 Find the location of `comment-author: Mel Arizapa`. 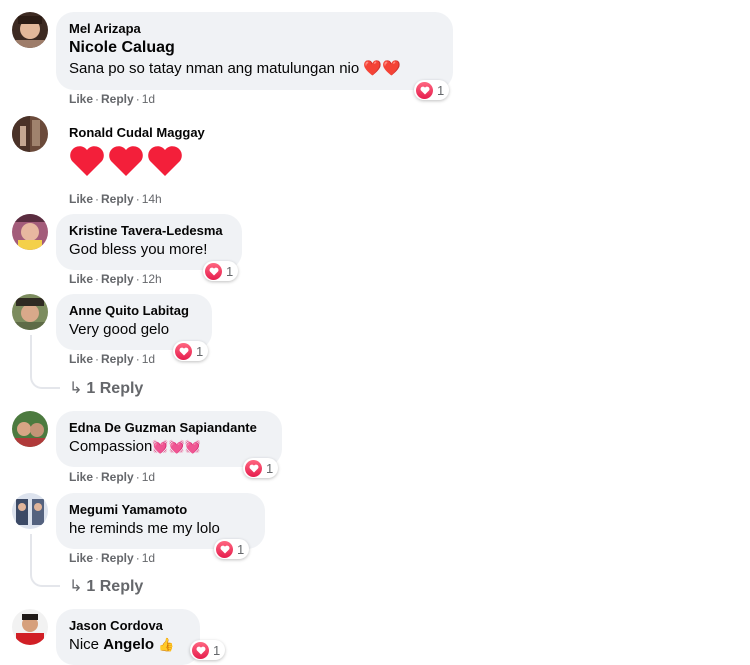

comment-author: Mel Arizapa is located at coordinates (254, 28).